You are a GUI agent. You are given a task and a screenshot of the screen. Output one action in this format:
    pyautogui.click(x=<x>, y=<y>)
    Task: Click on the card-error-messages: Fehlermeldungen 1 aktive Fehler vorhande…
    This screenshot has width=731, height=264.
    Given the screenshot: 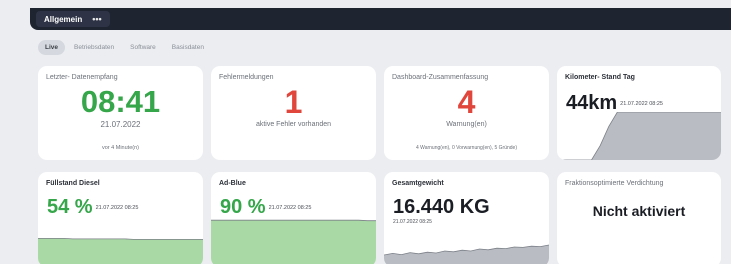 What is the action you would take?
    pyautogui.click(x=293, y=113)
    